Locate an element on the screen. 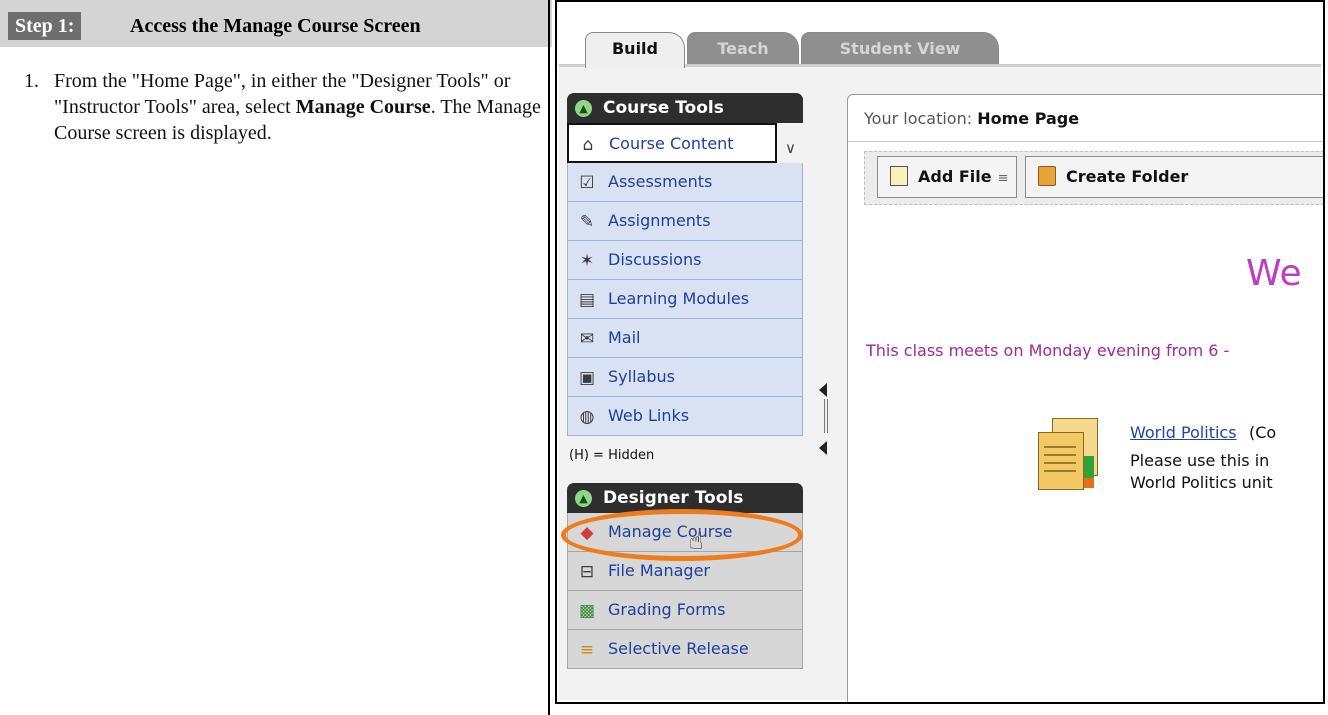  module-icon: ▤ is located at coordinates (587, 300).